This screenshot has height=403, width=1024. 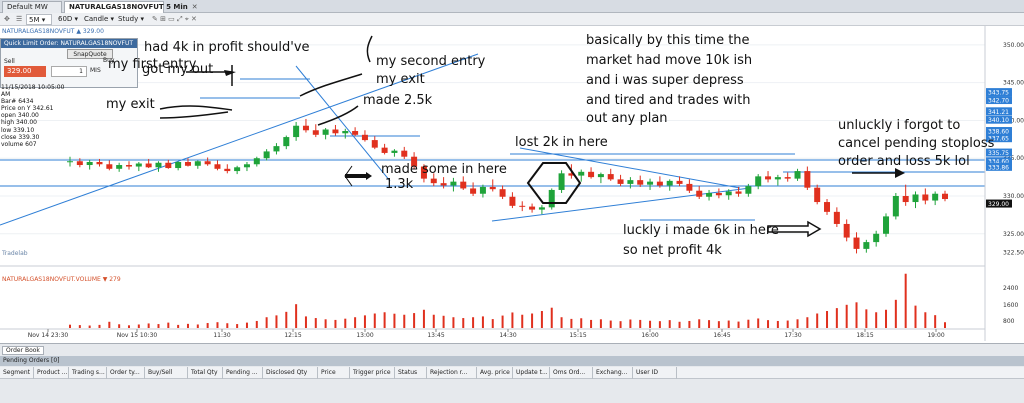 What do you see at coordinates (25, 71) in the screenshot?
I see `sell-price: 329.00` at bounding box center [25, 71].